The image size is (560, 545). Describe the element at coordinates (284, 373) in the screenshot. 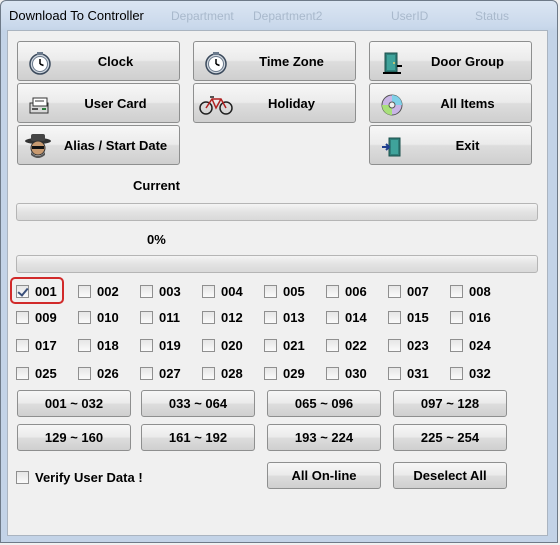

I see `controller-checkbox: 029` at that location.